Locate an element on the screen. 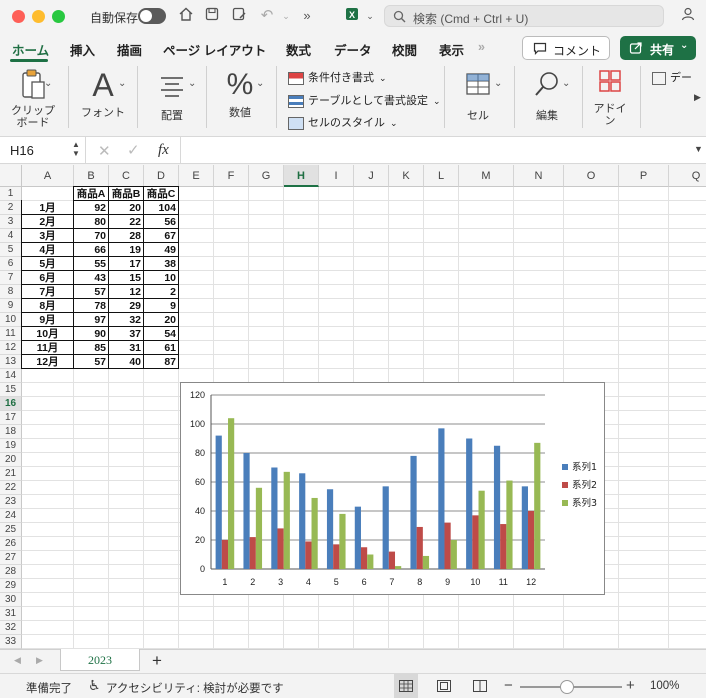 This screenshot has width=706, height=698. column-header-c: C is located at coordinates (126, 176).